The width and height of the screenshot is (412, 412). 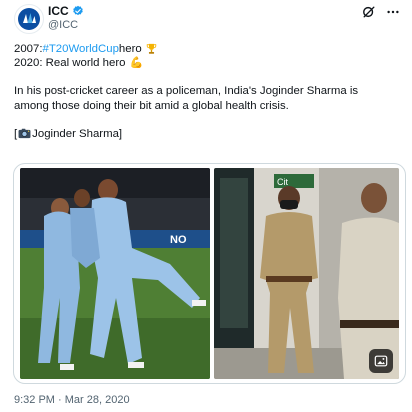 I want to click on more-options-icon, so click(x=393, y=12).